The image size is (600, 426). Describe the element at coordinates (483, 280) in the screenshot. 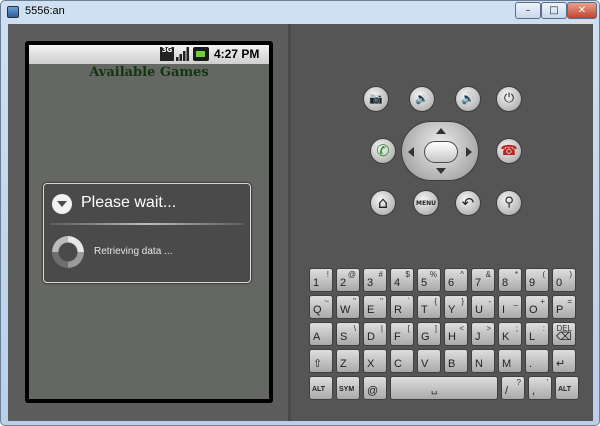

I see `keyboard-key: 7 &` at that location.